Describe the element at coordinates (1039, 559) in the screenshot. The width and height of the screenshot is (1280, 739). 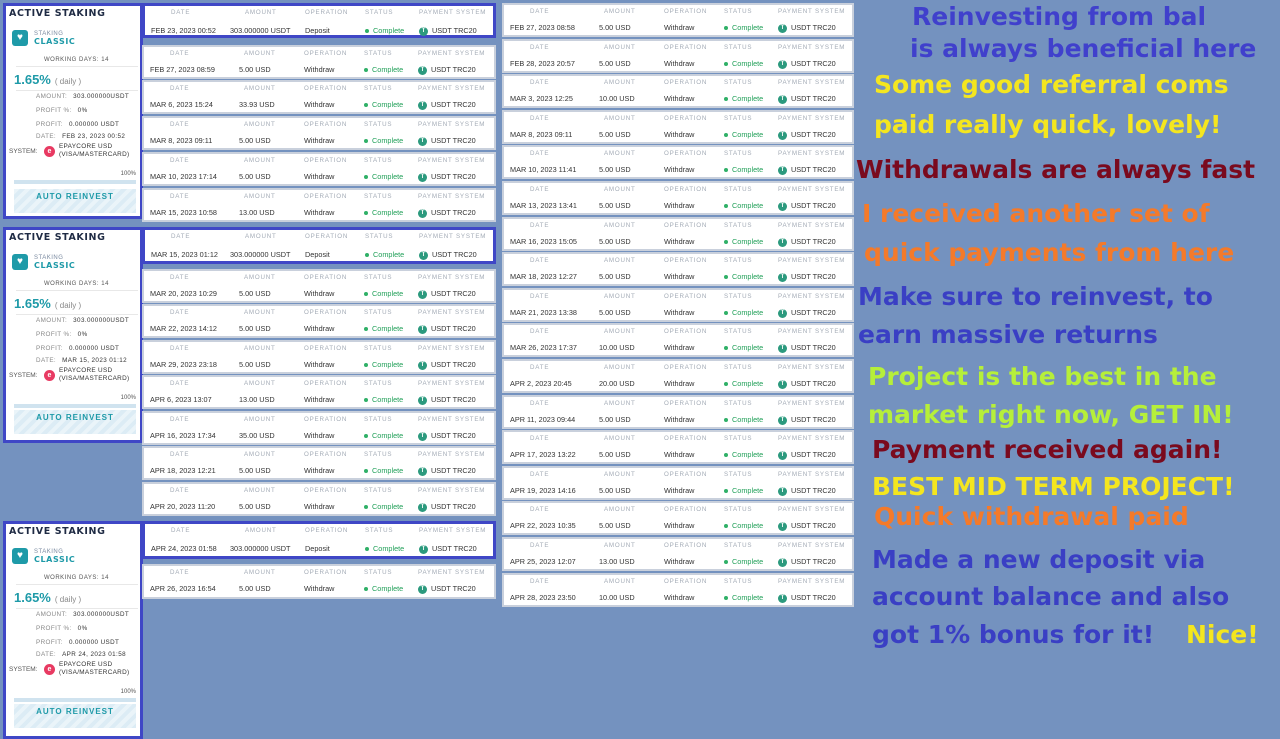
I see `promo-message: Made a new deposit via` at that location.